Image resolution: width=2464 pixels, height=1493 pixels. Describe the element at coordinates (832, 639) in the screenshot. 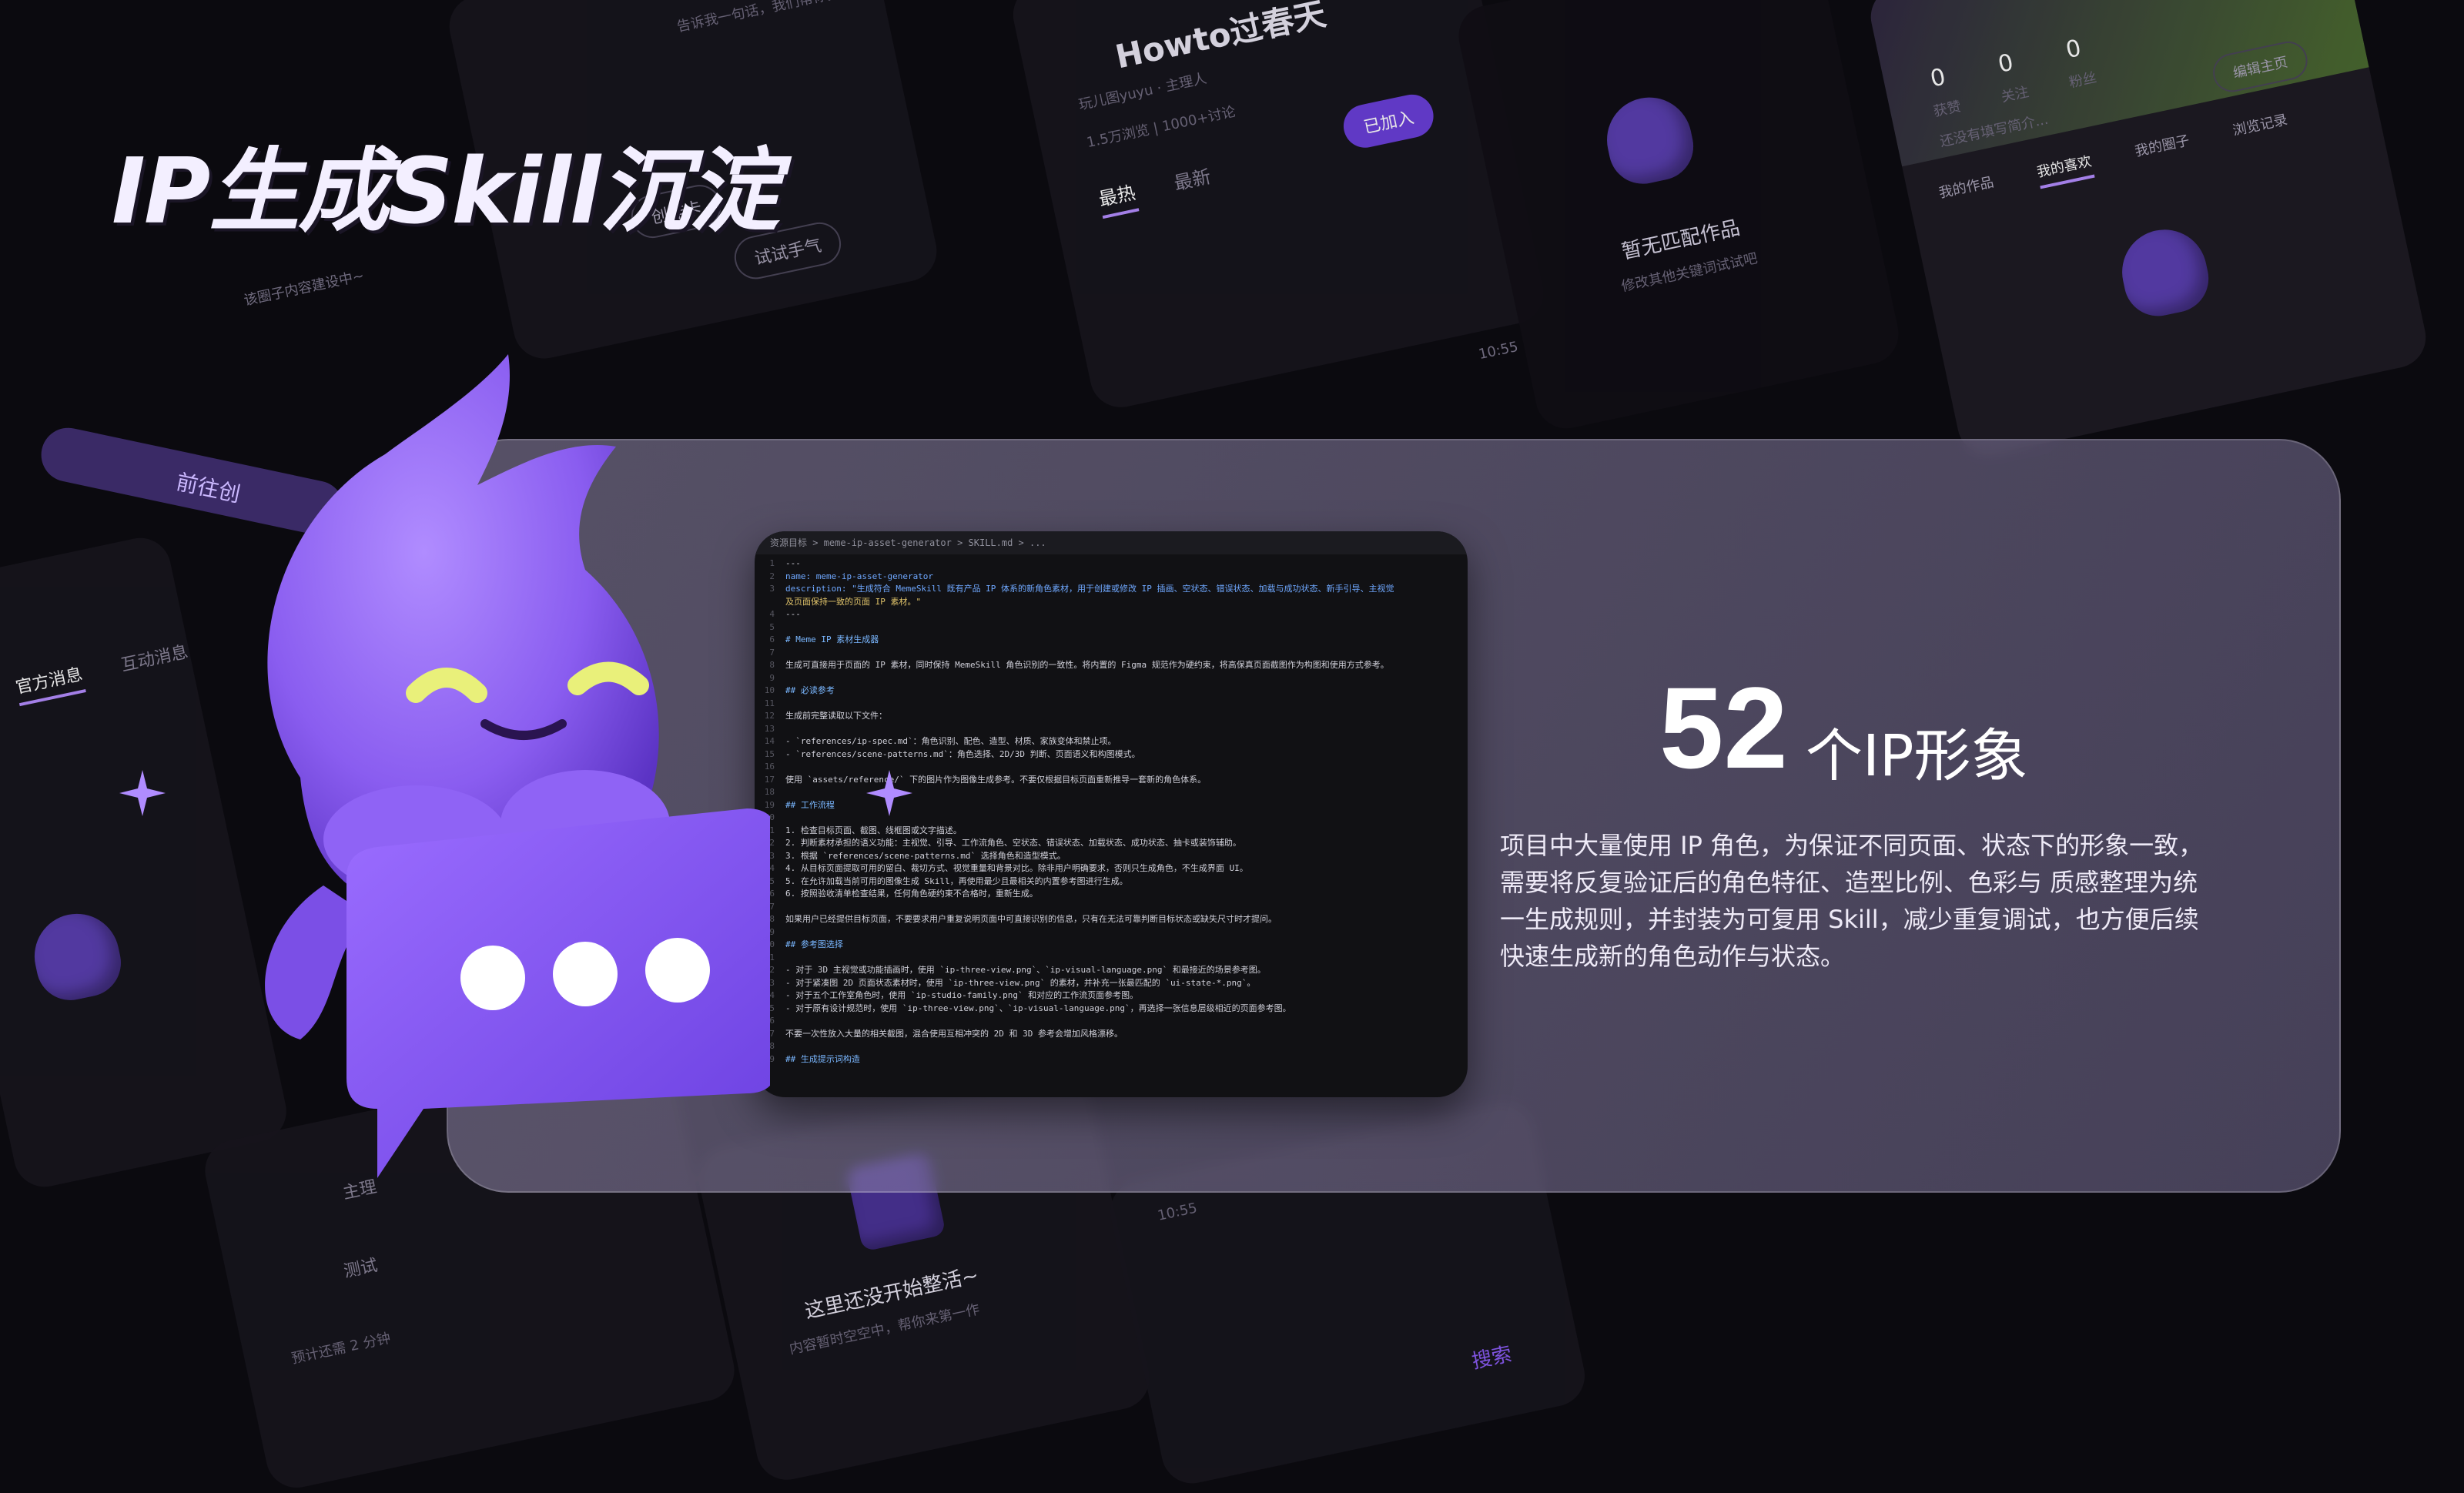

I see `code-text: # Meme IP 素材生成器` at that location.